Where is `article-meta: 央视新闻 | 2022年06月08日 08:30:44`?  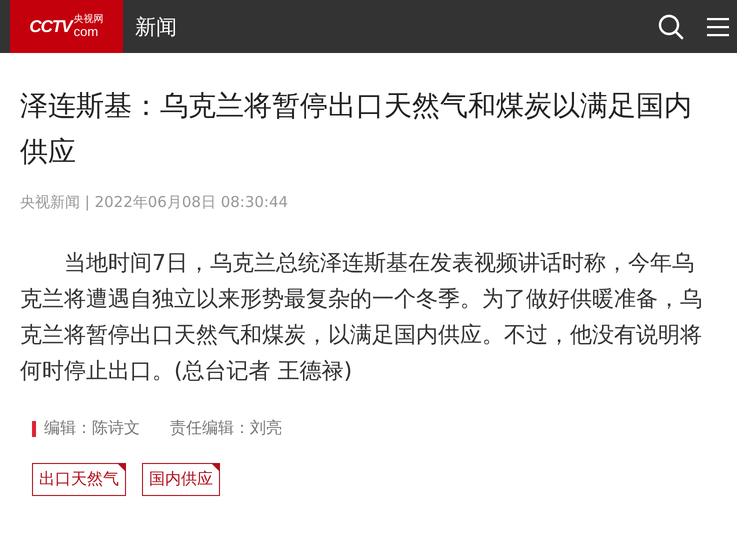
article-meta: 央视新闻 | 2022年06月08日 08:30:44 is located at coordinates (155, 202).